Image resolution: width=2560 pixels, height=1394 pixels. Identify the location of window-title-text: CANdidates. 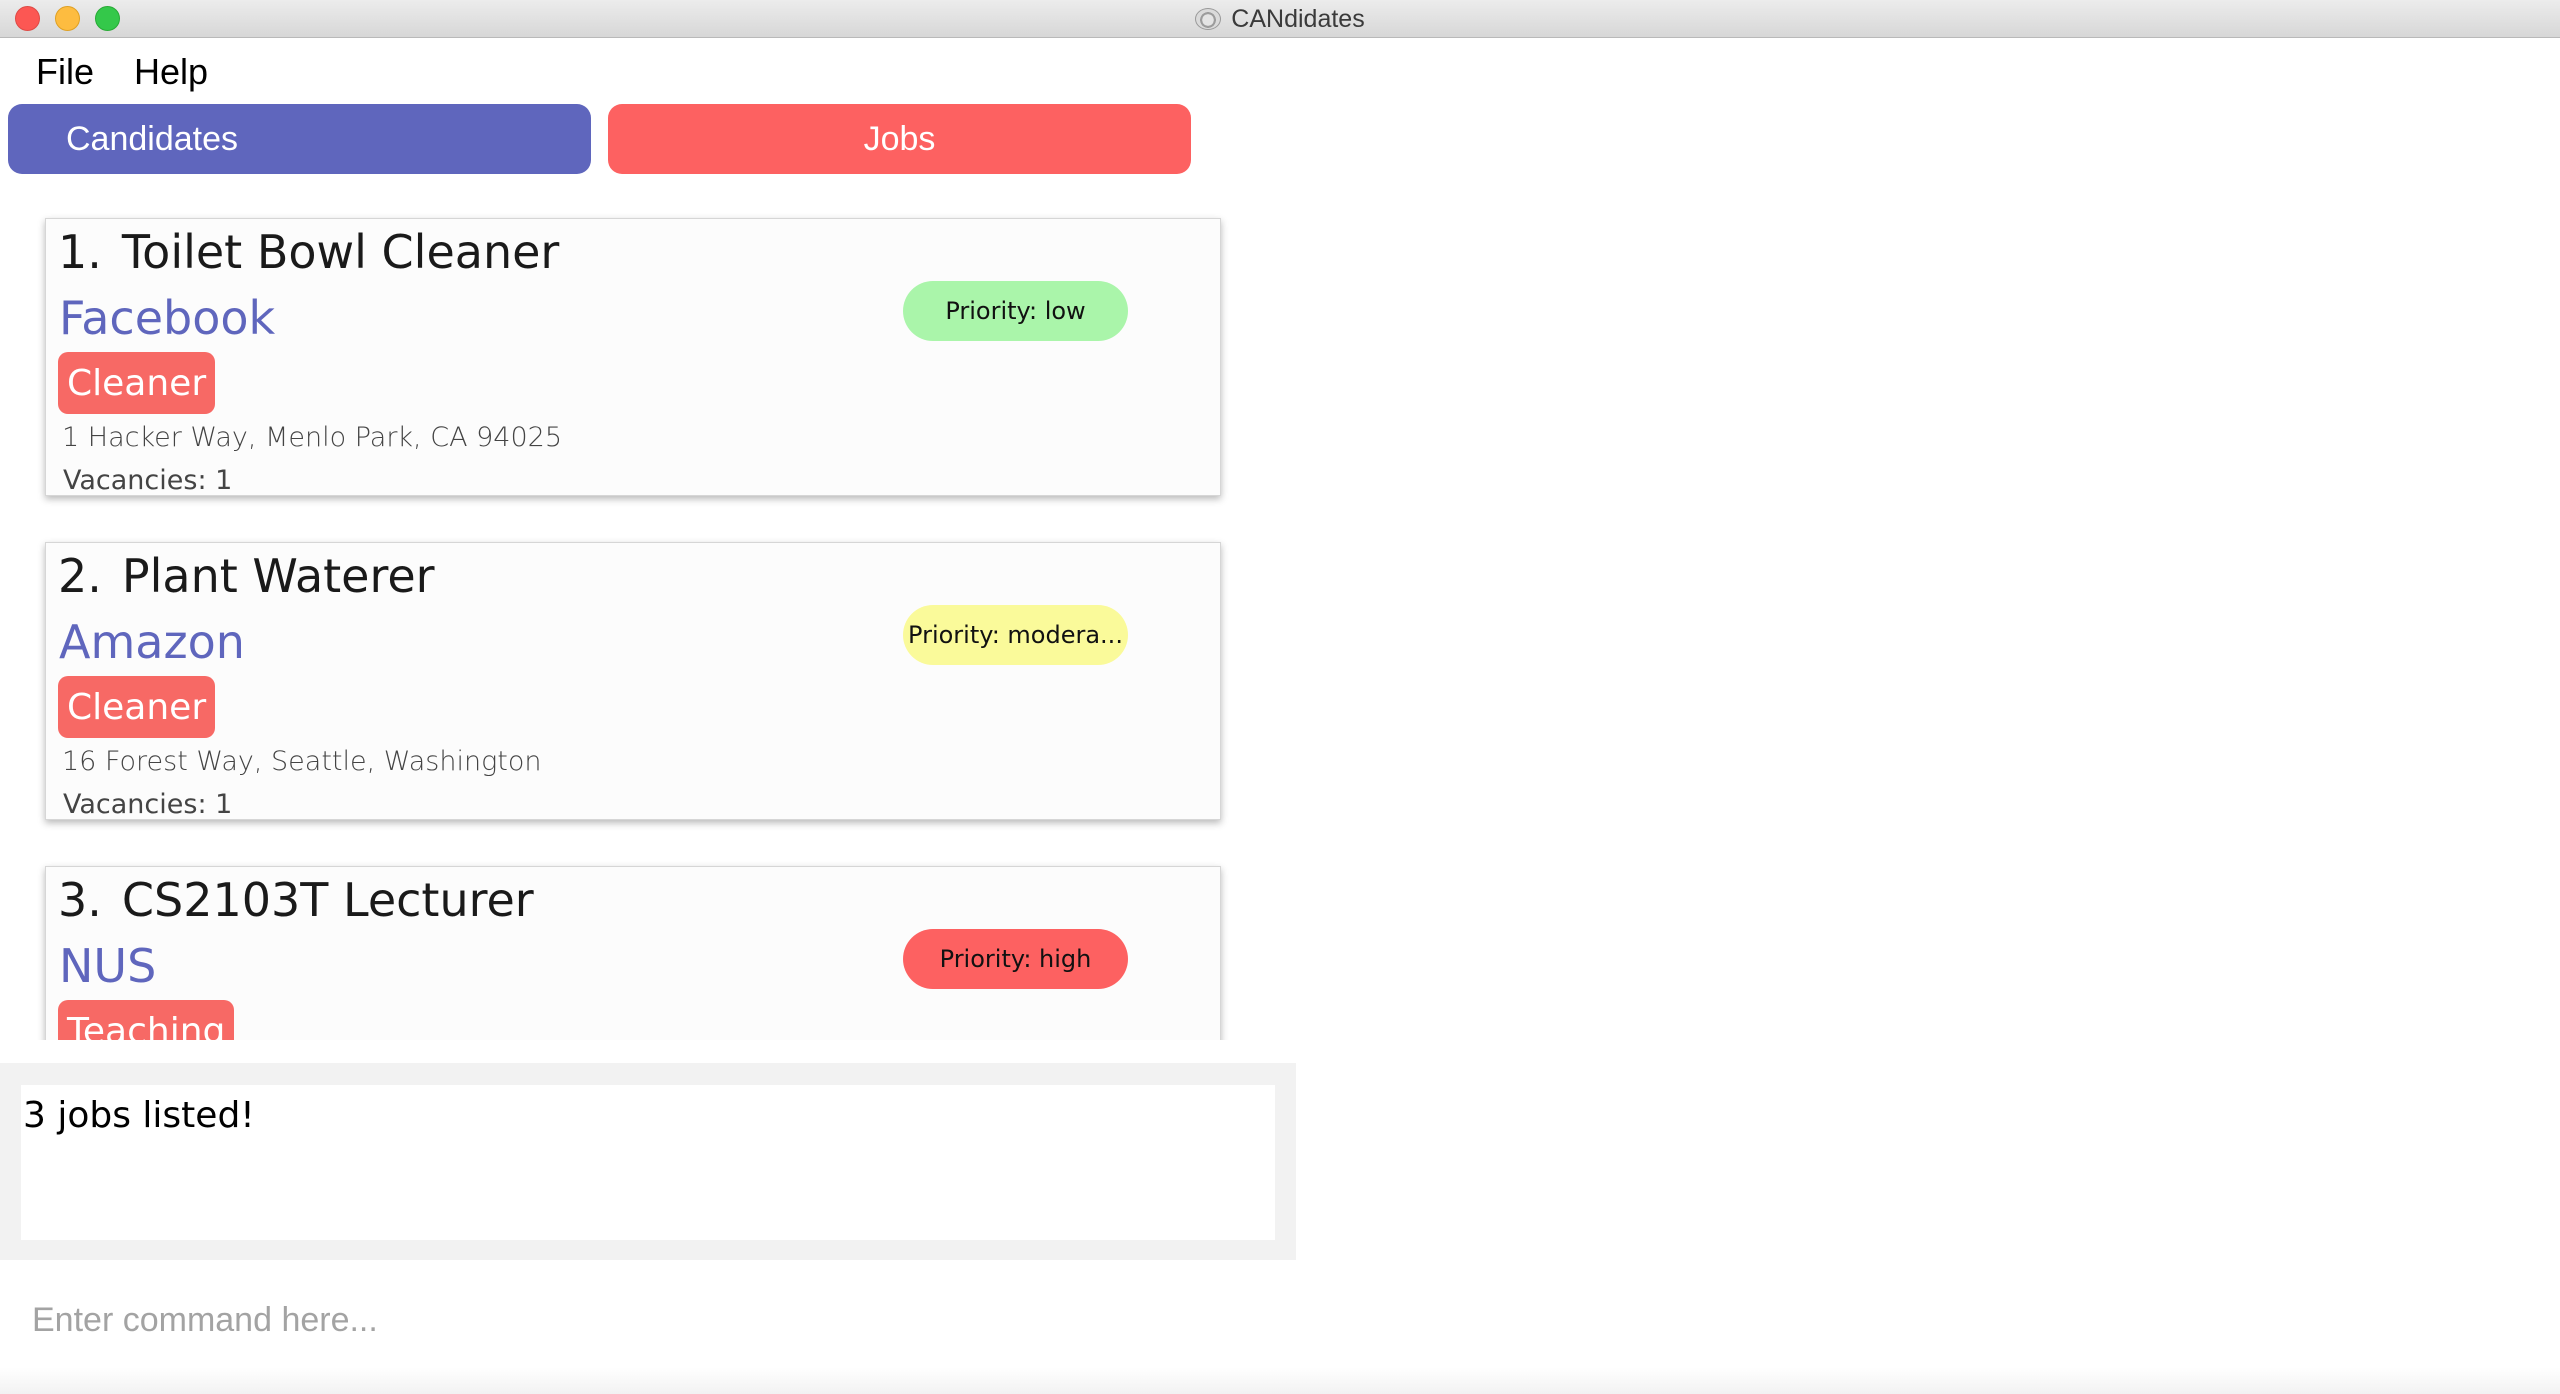
(1298, 18).